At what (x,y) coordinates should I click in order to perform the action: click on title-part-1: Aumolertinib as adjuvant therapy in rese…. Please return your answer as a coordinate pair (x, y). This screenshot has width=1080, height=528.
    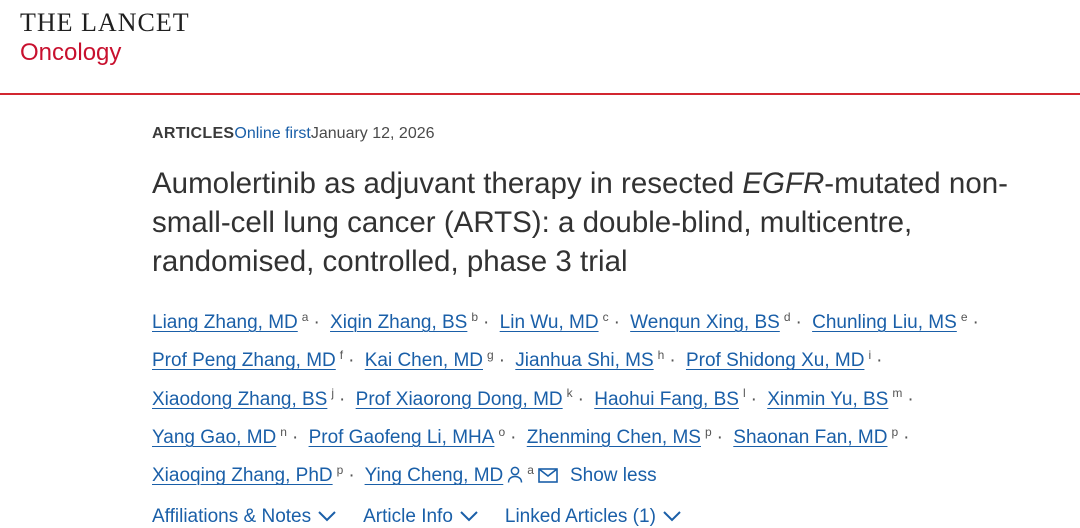
    Looking at the image, I should click on (447, 183).